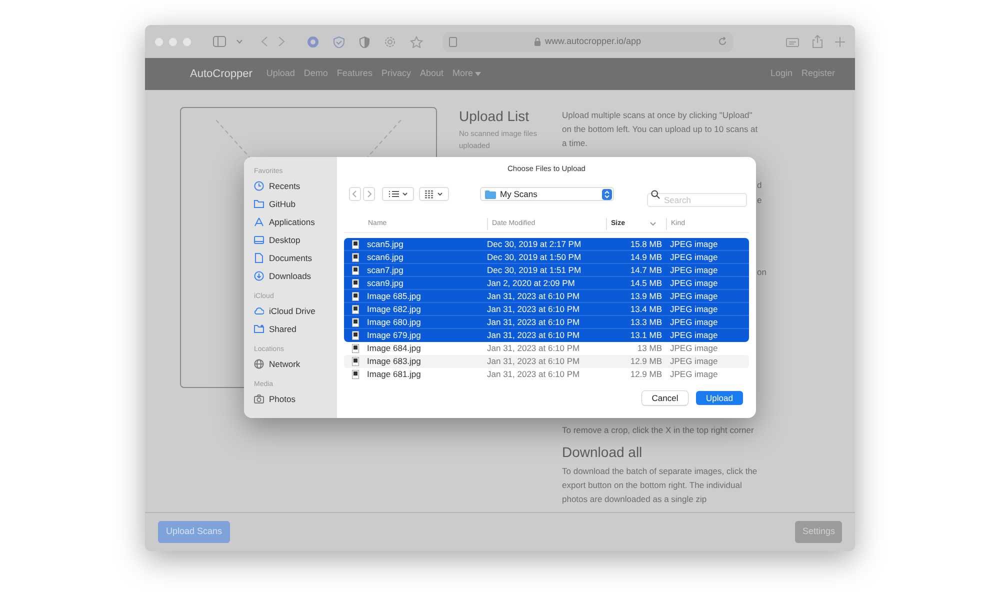  Describe the element at coordinates (531, 283) in the screenshot. I see `file-date: Jan 2, 2020 at 2:09 PM` at that location.